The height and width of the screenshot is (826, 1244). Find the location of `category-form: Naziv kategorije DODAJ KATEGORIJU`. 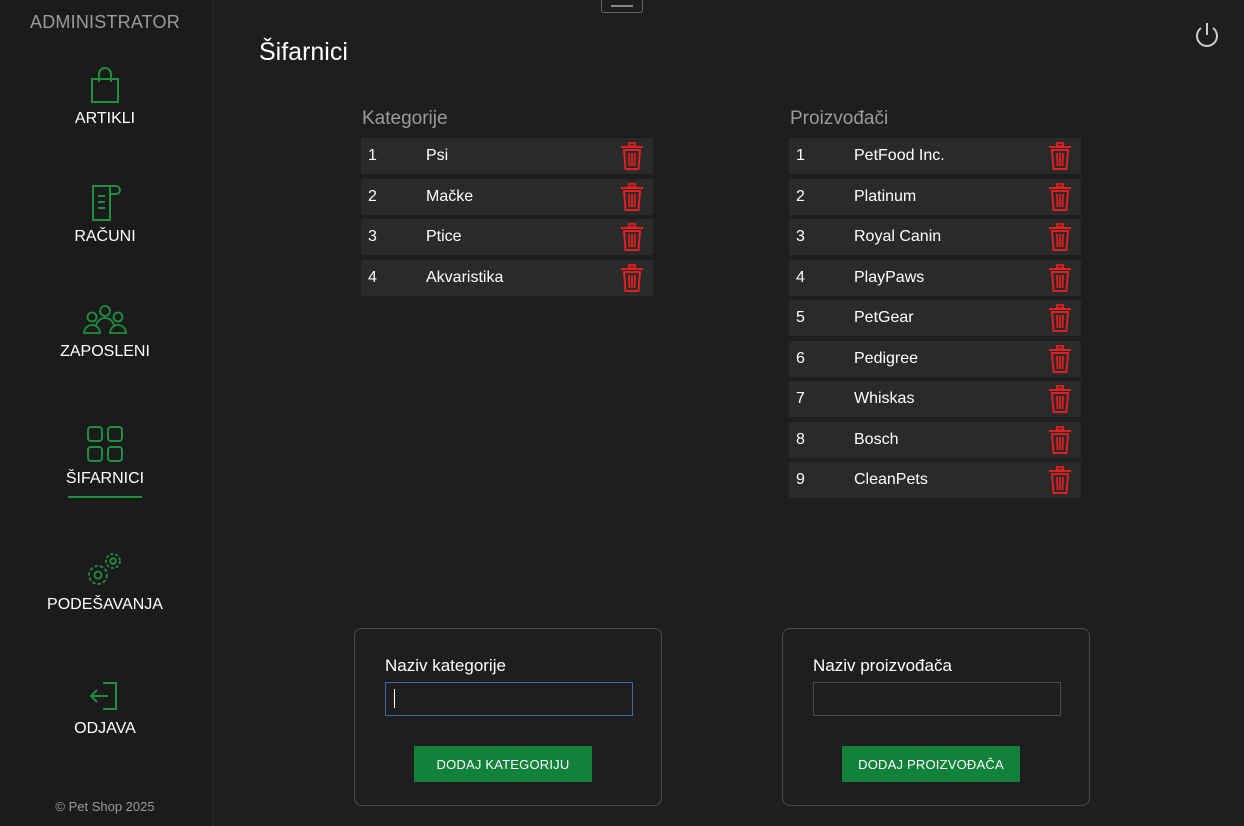

category-form: Naziv kategorije DODAJ KATEGORIJU is located at coordinates (508, 717).